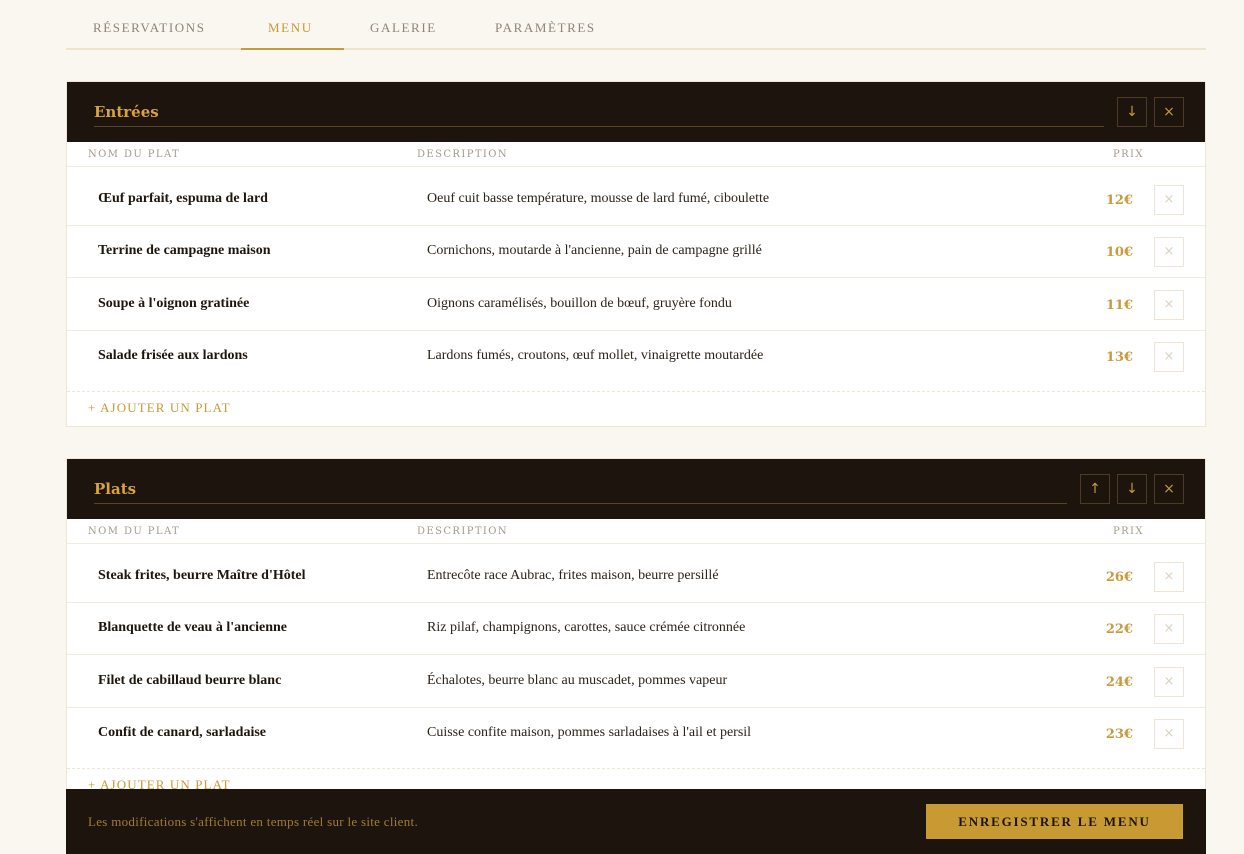 This screenshot has height=854, width=1244. I want to click on dish-price-field: 23€, so click(1119, 734).